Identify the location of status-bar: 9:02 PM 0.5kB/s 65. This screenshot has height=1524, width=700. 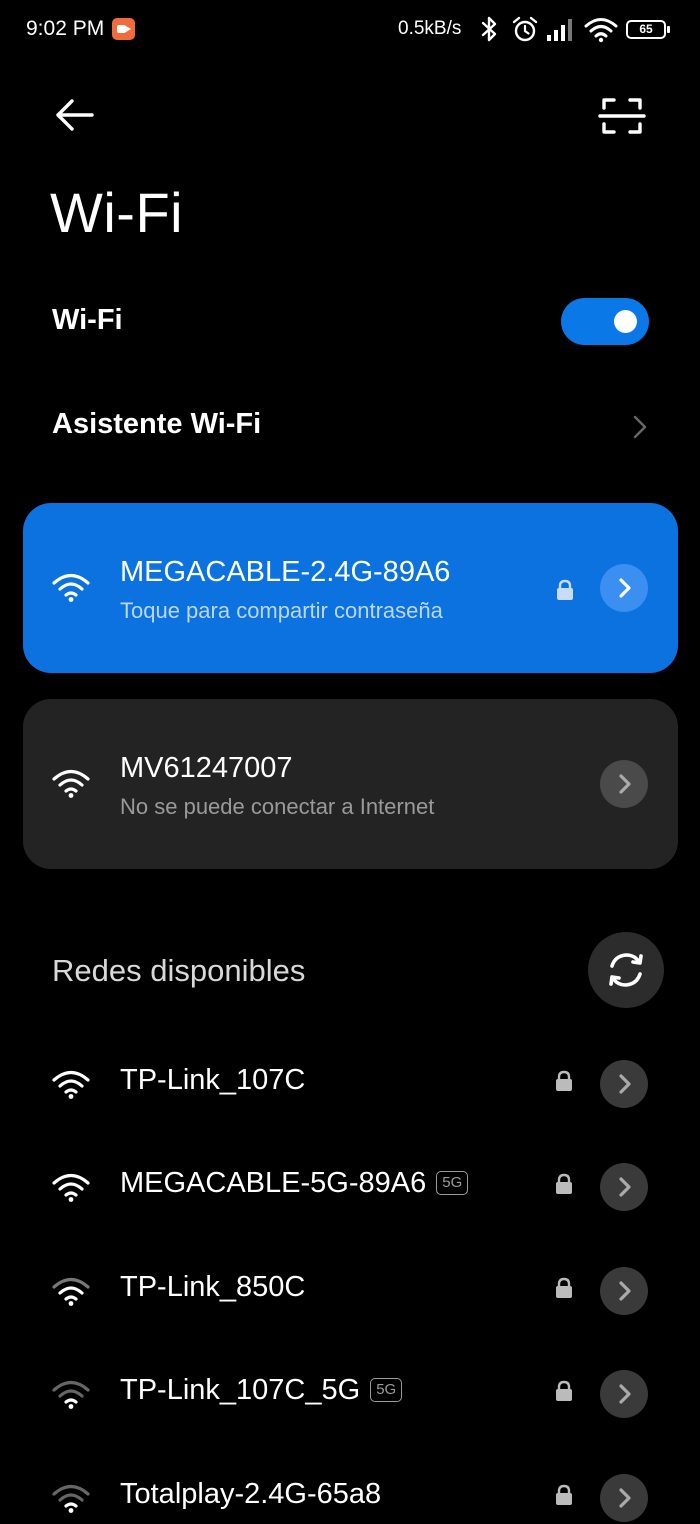
(350, 31).